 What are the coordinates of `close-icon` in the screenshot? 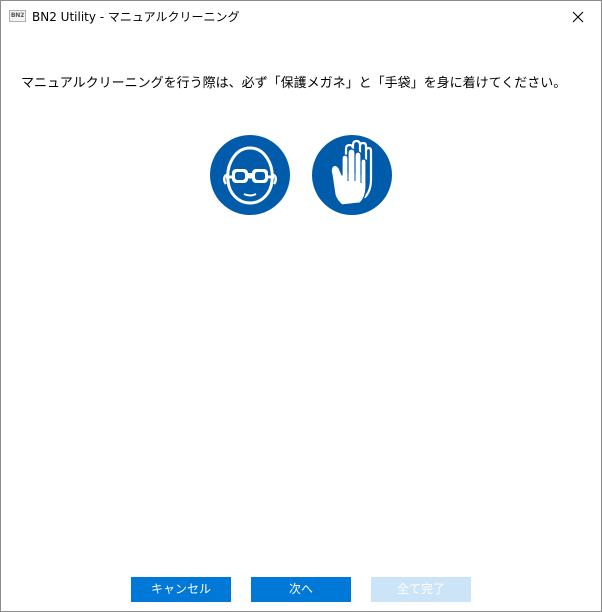 It's located at (578, 17).